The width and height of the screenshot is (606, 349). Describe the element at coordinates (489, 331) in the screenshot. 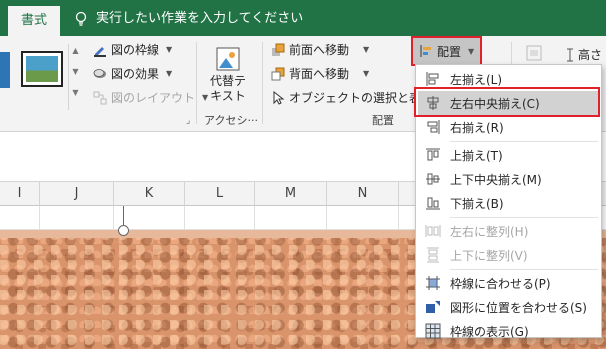

I see `menu-item-label: 枠線の表示(G)` at that location.